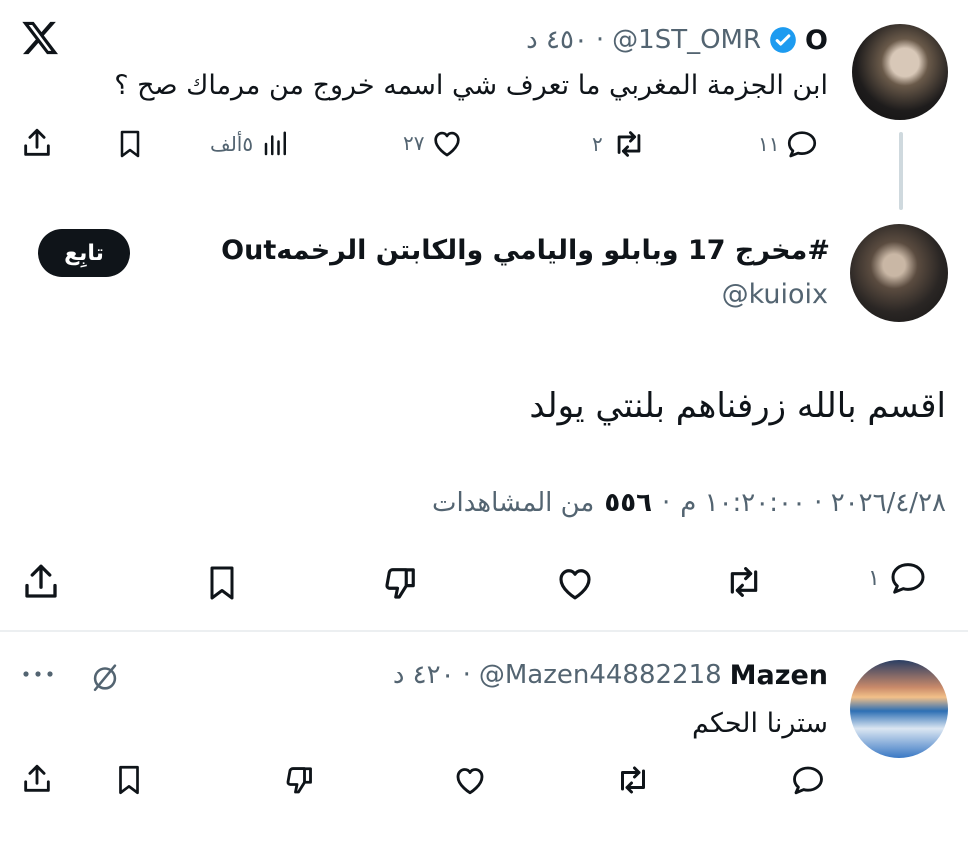  Describe the element at coordinates (40, 38) in the screenshot. I see `x-logo-icon` at that location.